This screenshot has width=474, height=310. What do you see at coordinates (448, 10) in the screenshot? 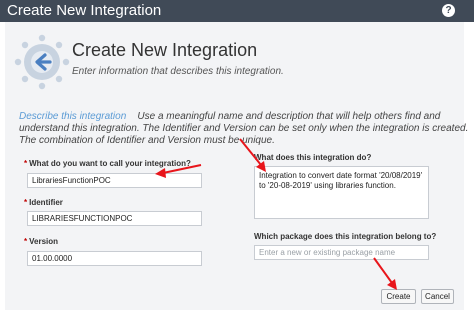
I see `help-icon: ?` at bounding box center [448, 10].